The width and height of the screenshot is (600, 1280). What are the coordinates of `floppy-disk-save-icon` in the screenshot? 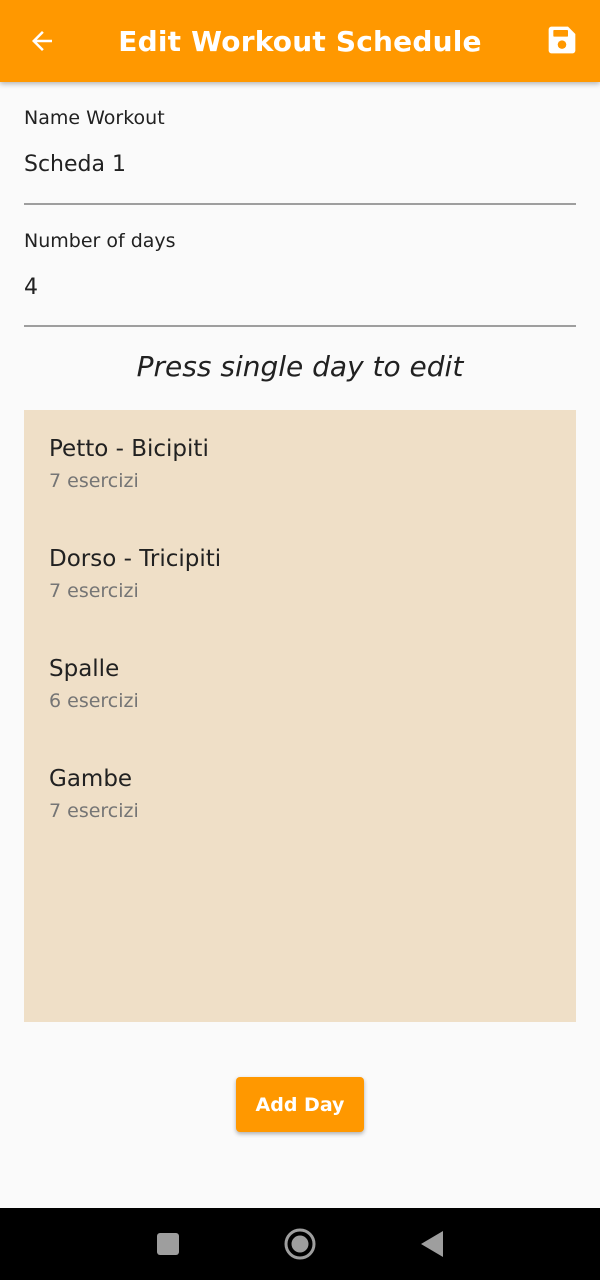 It's located at (562, 40).